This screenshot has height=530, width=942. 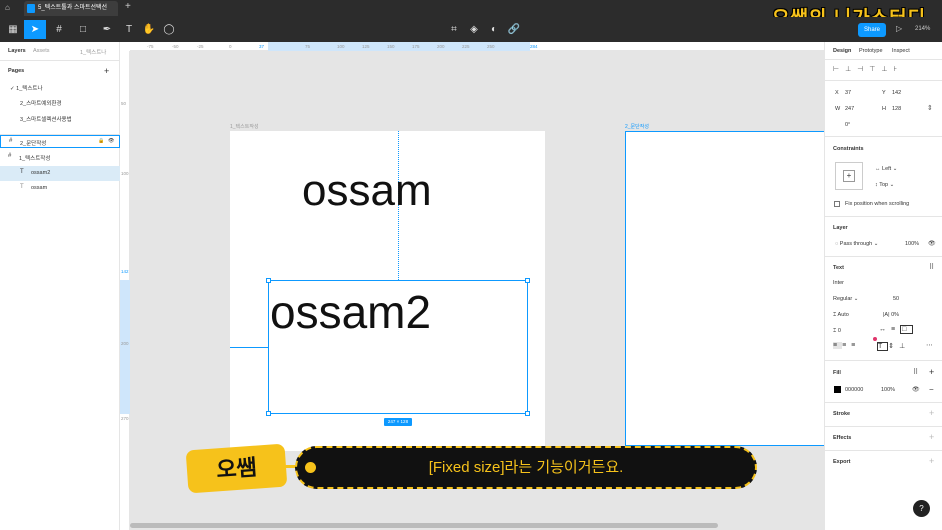 I want to click on paragraph-spacing-input: ⌶ 0, so click(x=837, y=331).